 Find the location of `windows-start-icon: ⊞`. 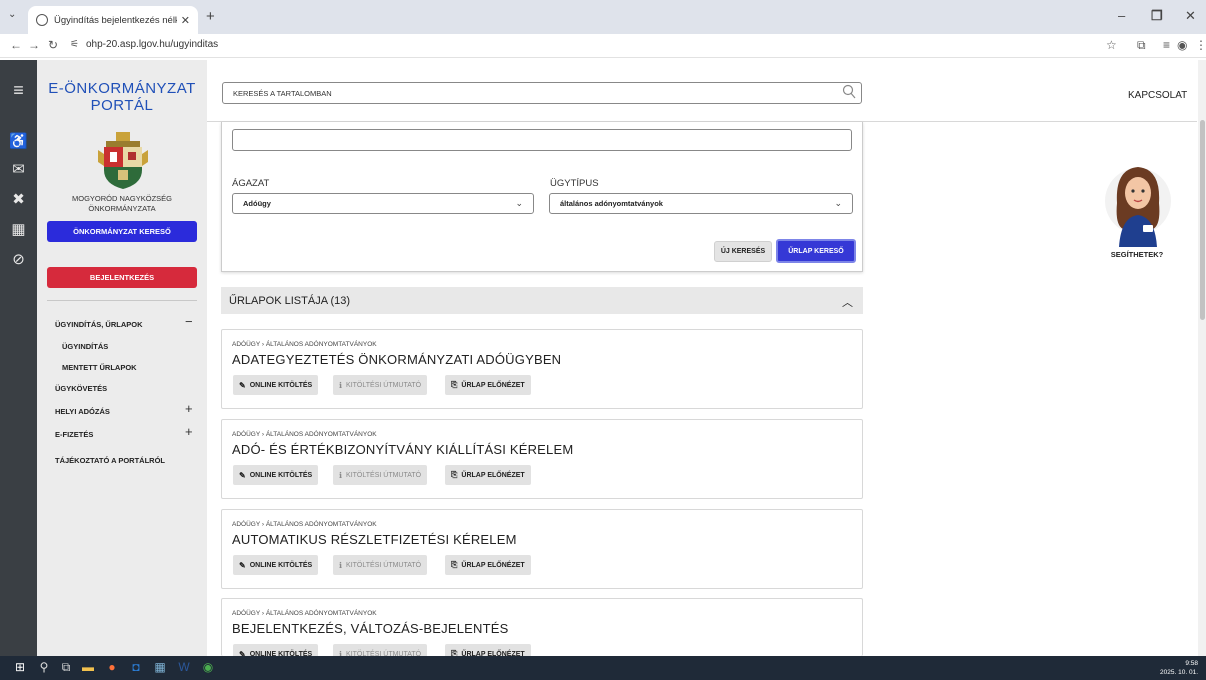

windows-start-icon: ⊞ is located at coordinates (20, 668).